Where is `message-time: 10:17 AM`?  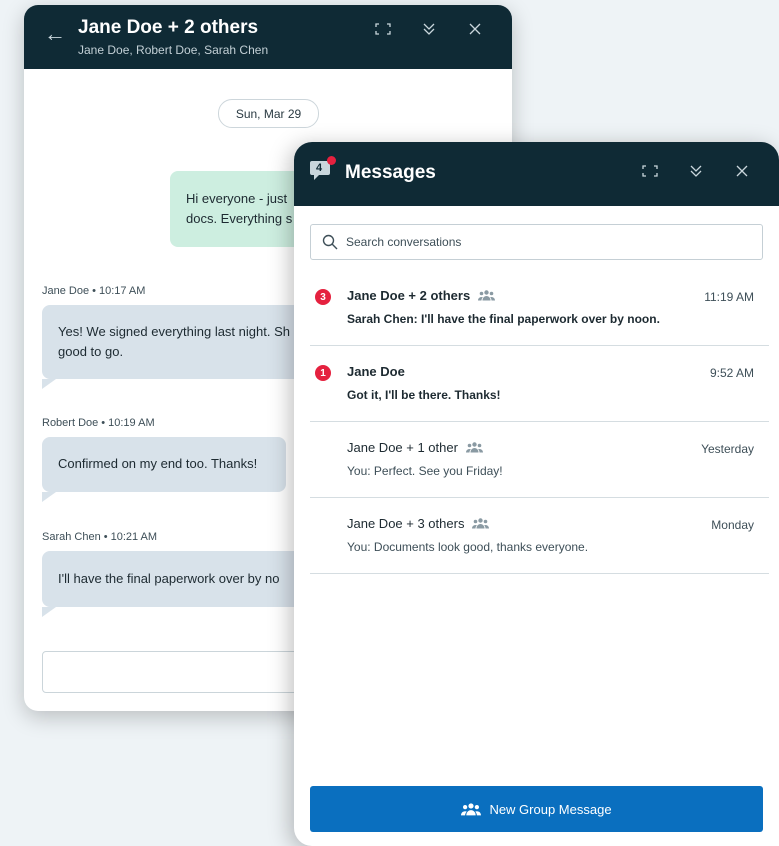 message-time: 10:17 AM is located at coordinates (122, 291).